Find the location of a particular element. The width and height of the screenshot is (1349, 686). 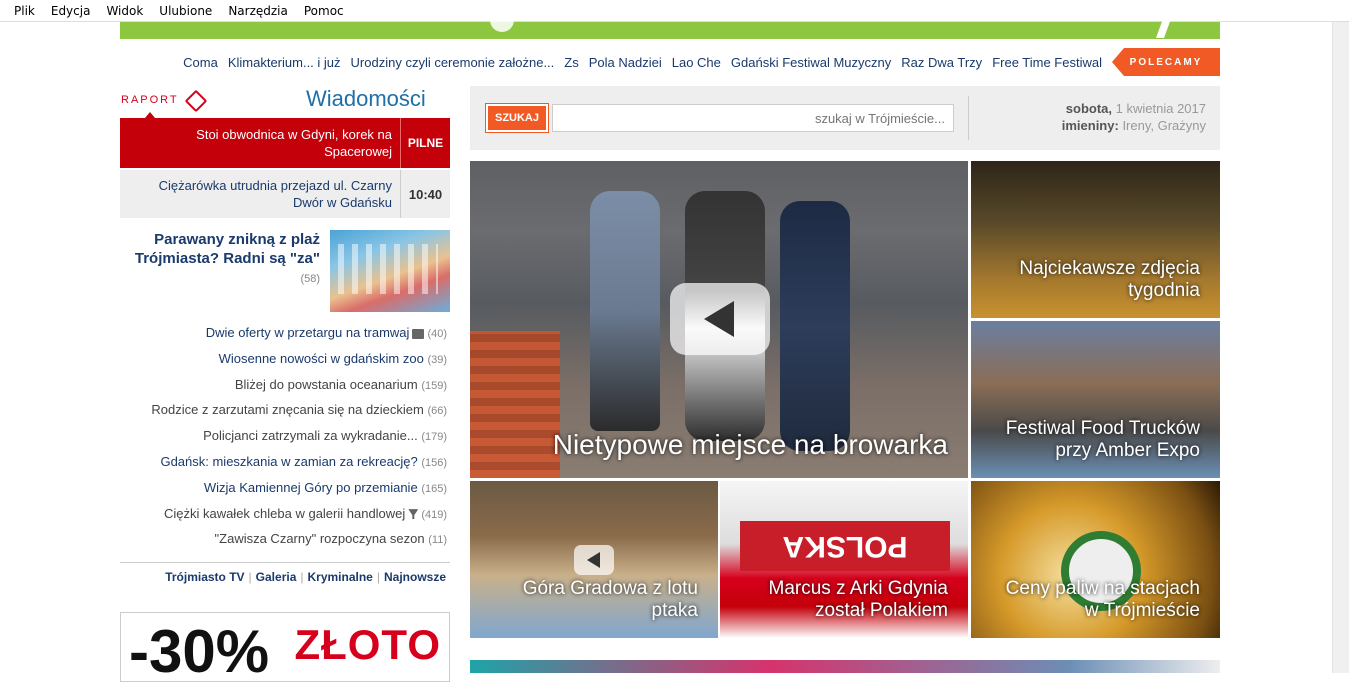

category-link: Trójmiasto TV is located at coordinates (204, 577).